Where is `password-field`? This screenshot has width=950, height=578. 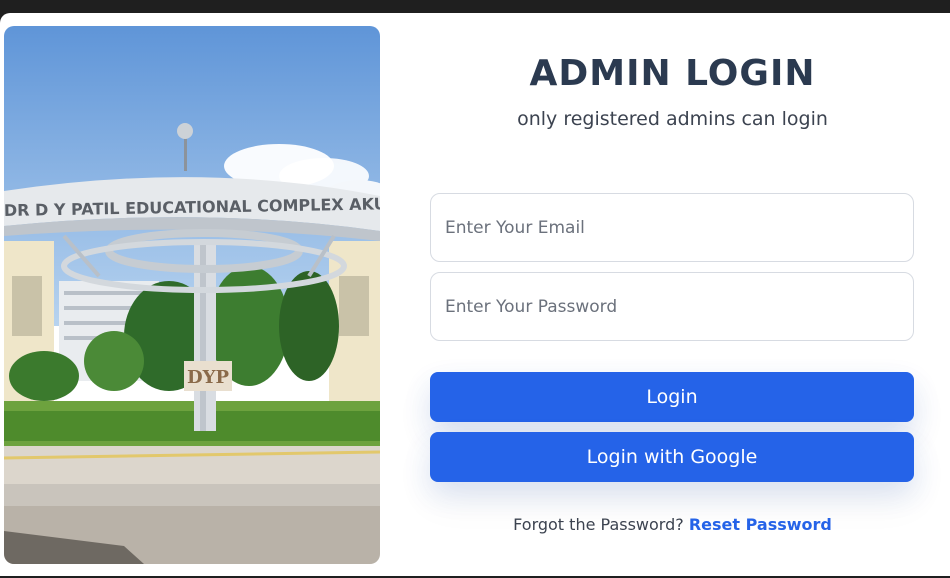 password-field is located at coordinates (672, 306).